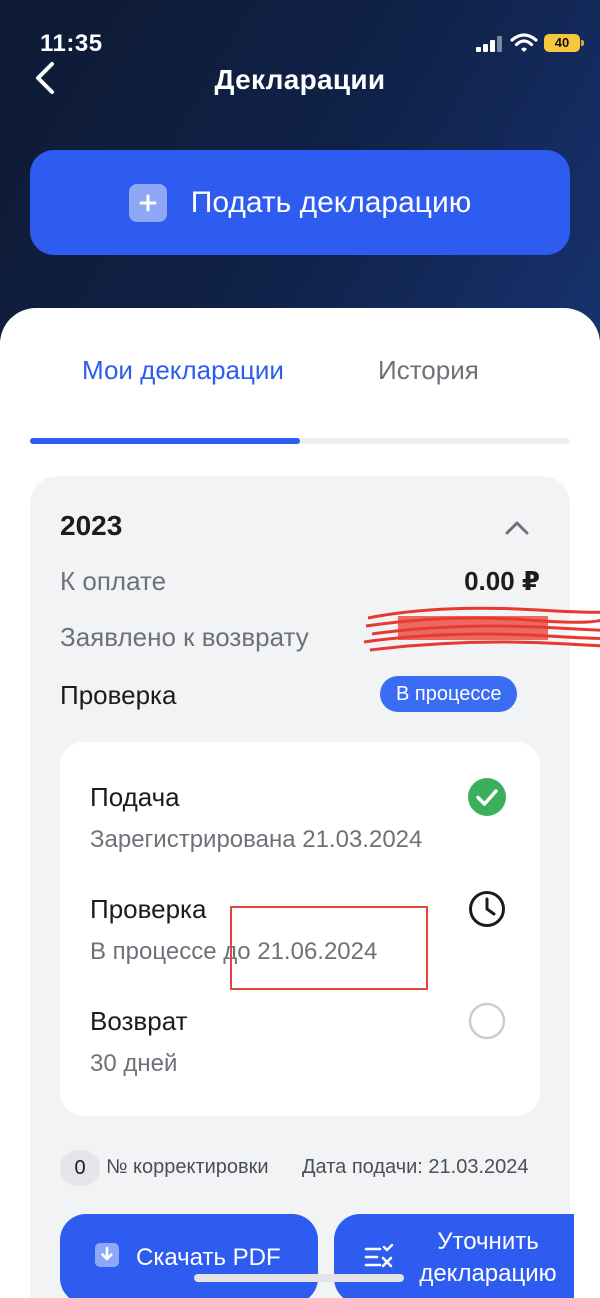 Image resolution: width=600 pixels, height=1298 pixels. Describe the element at coordinates (487, 797) in the screenshot. I see `check-circle-icon` at that location.